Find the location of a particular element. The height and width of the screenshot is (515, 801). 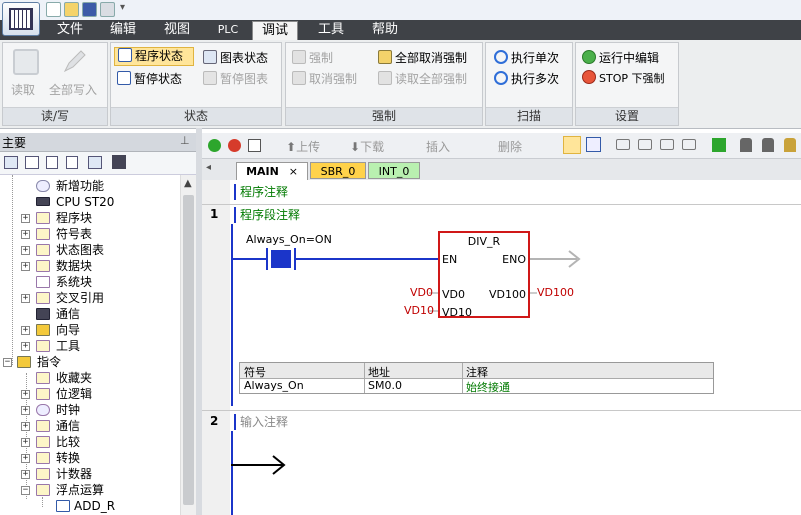

system-block-icon is located at coordinates (95, 162).